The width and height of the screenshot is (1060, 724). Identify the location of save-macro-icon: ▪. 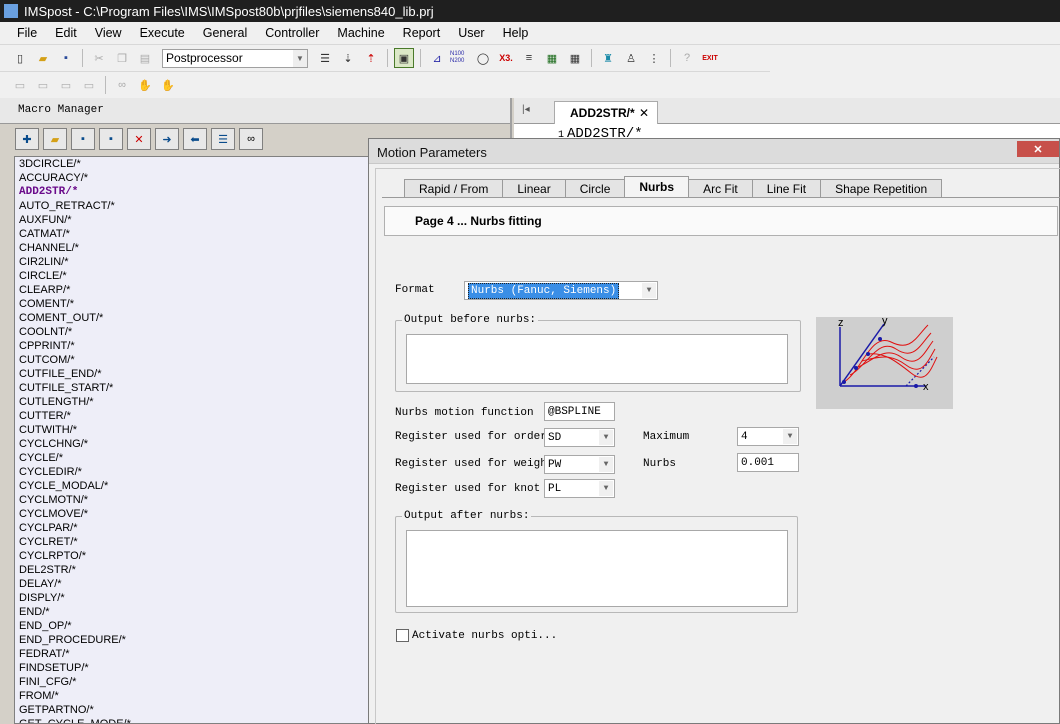
(83, 139).